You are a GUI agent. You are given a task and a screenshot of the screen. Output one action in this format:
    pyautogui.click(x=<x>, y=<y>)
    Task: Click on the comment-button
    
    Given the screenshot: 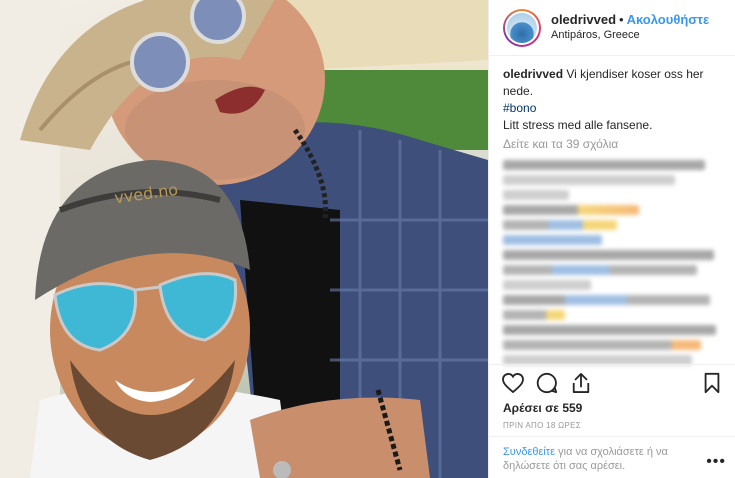 What is the action you would take?
    pyautogui.click(x=547, y=383)
    